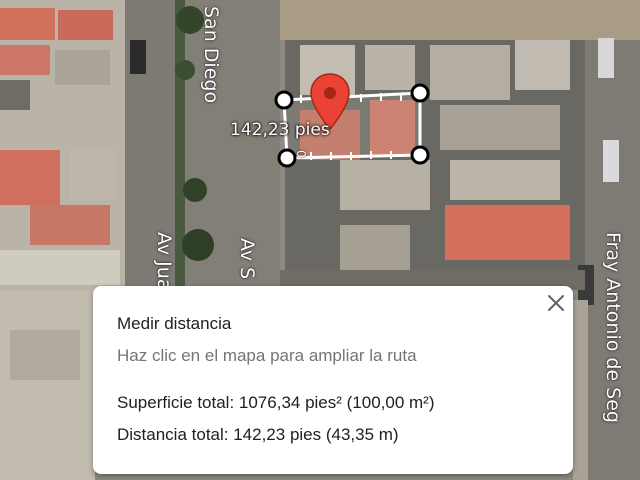  Describe the element at coordinates (258, 434) in the screenshot. I see `total-distance: Distancia total: 142,23 pies (43,35 m)` at that location.